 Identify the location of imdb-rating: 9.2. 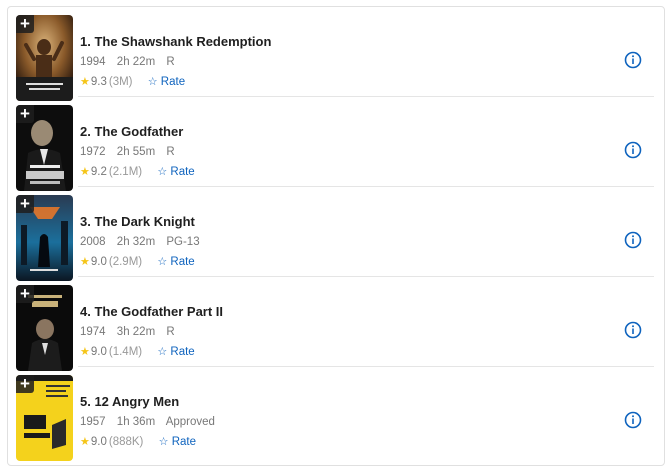
(98, 172).